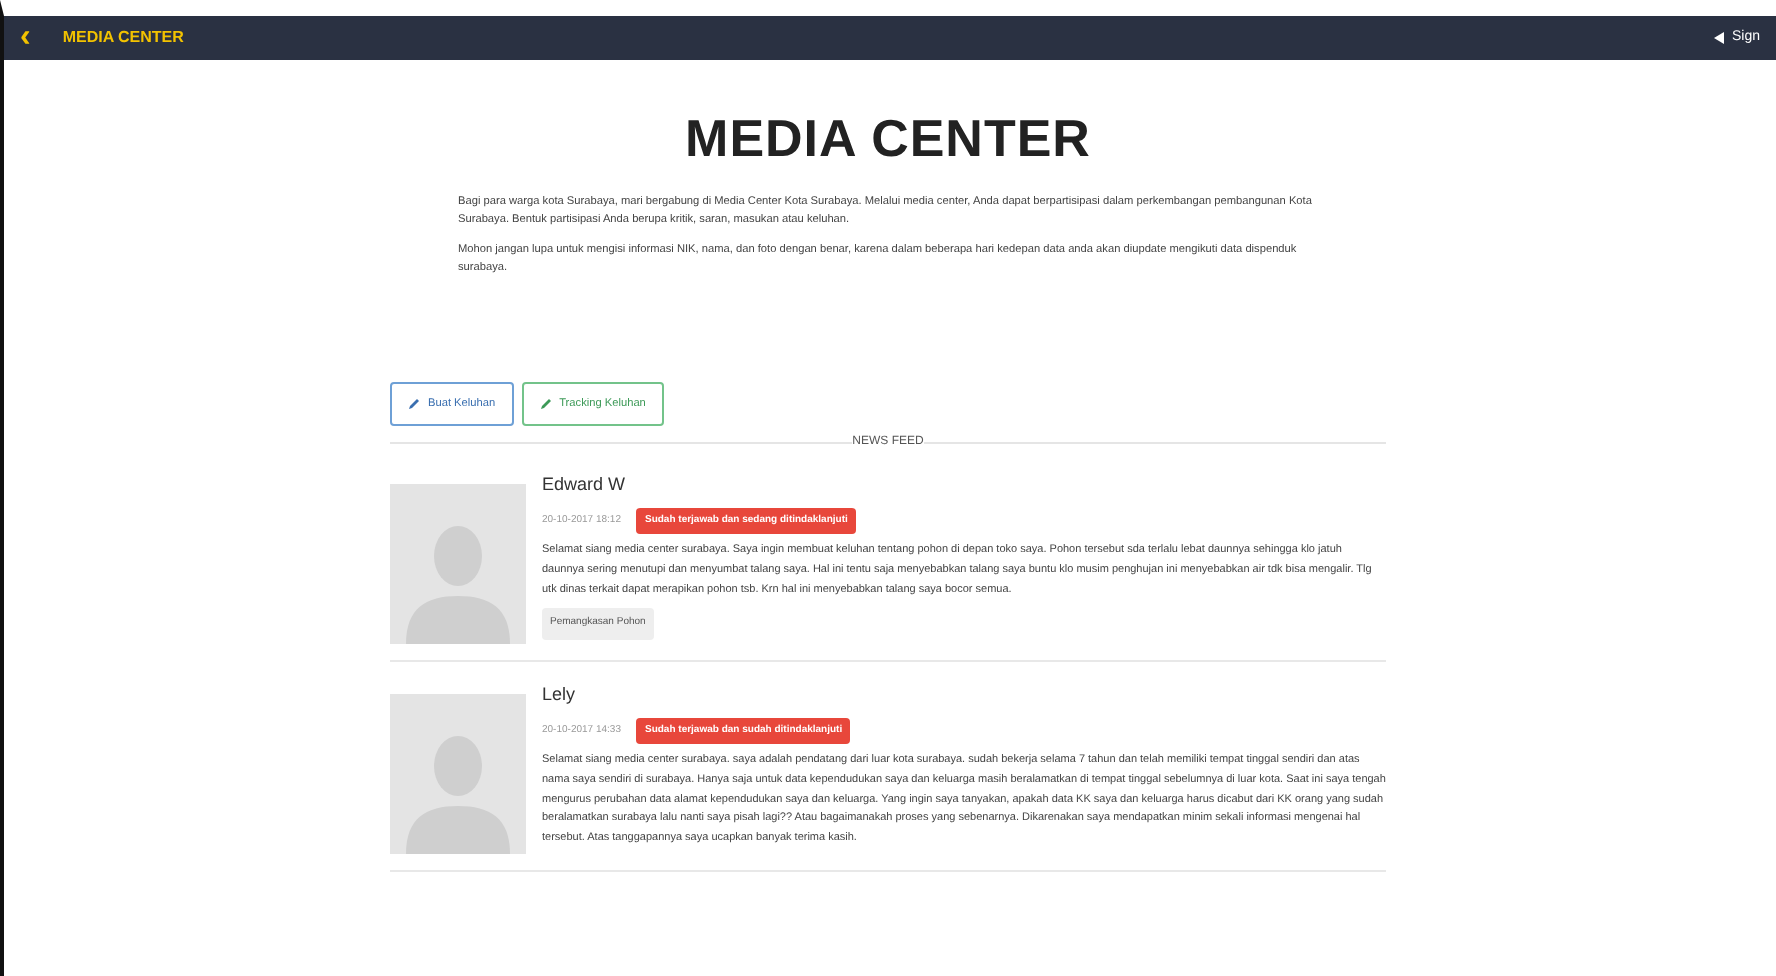 This screenshot has height=976, width=1776. What do you see at coordinates (585, 485) in the screenshot?
I see `author-name: Edward W` at bounding box center [585, 485].